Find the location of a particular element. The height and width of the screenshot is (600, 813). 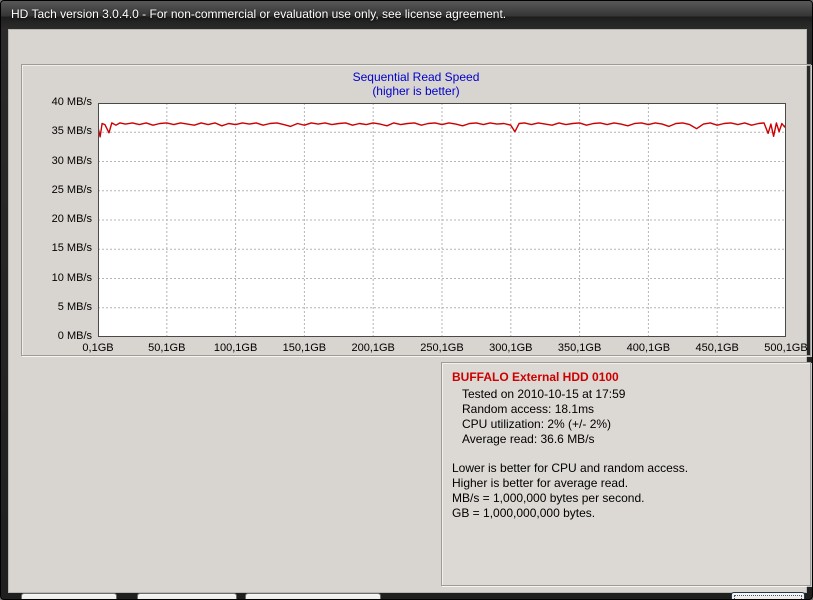

compare-another-drive-button: Compare Another Drive is located at coordinates (313, 596).